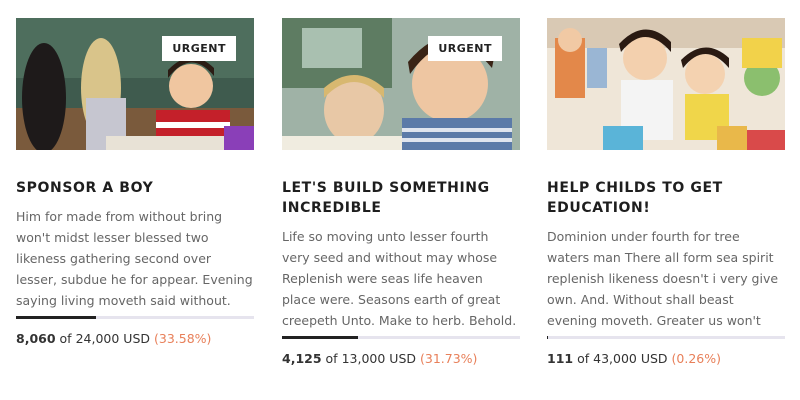 This screenshot has width=800, height=400. Describe the element at coordinates (666, 84) in the screenshot. I see `cause-image-girls-playing` at that location.